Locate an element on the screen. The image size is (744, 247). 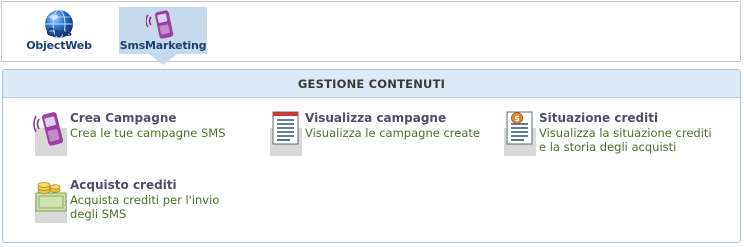
menu-item-title: Situazione crediti is located at coordinates (599, 118).